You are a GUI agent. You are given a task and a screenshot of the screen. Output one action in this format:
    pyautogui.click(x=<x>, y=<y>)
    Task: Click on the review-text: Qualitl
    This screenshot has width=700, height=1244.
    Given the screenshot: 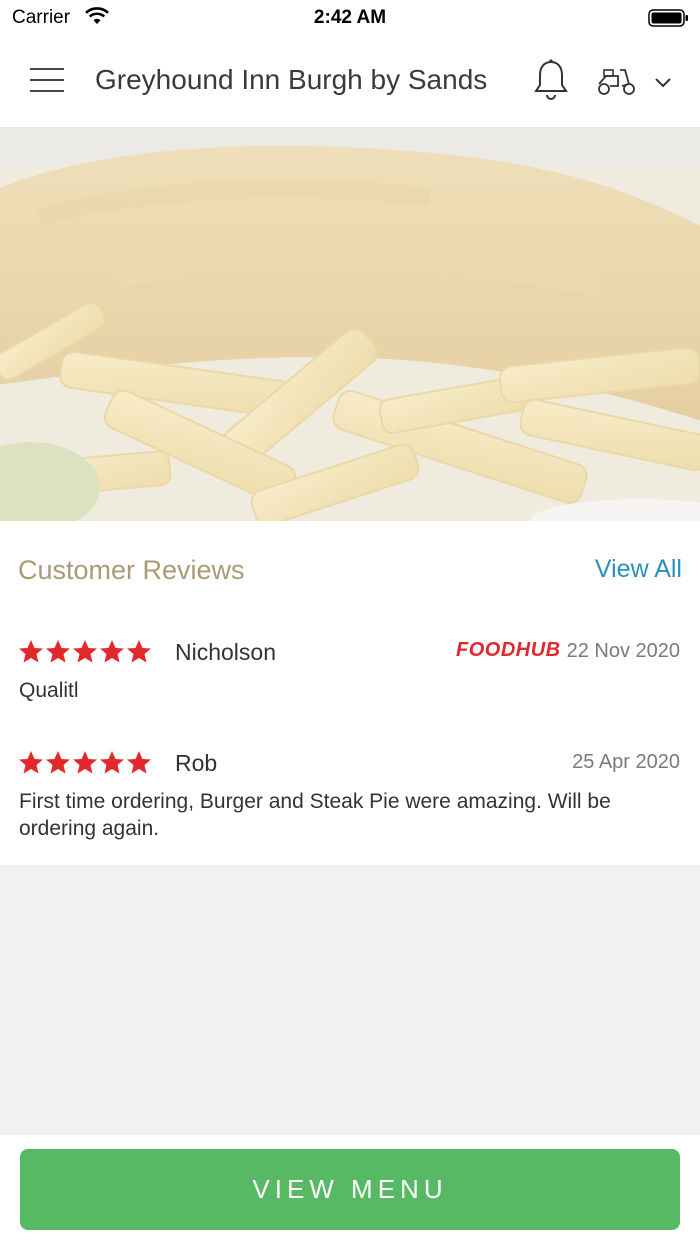 What is the action you would take?
    pyautogui.click(x=49, y=690)
    